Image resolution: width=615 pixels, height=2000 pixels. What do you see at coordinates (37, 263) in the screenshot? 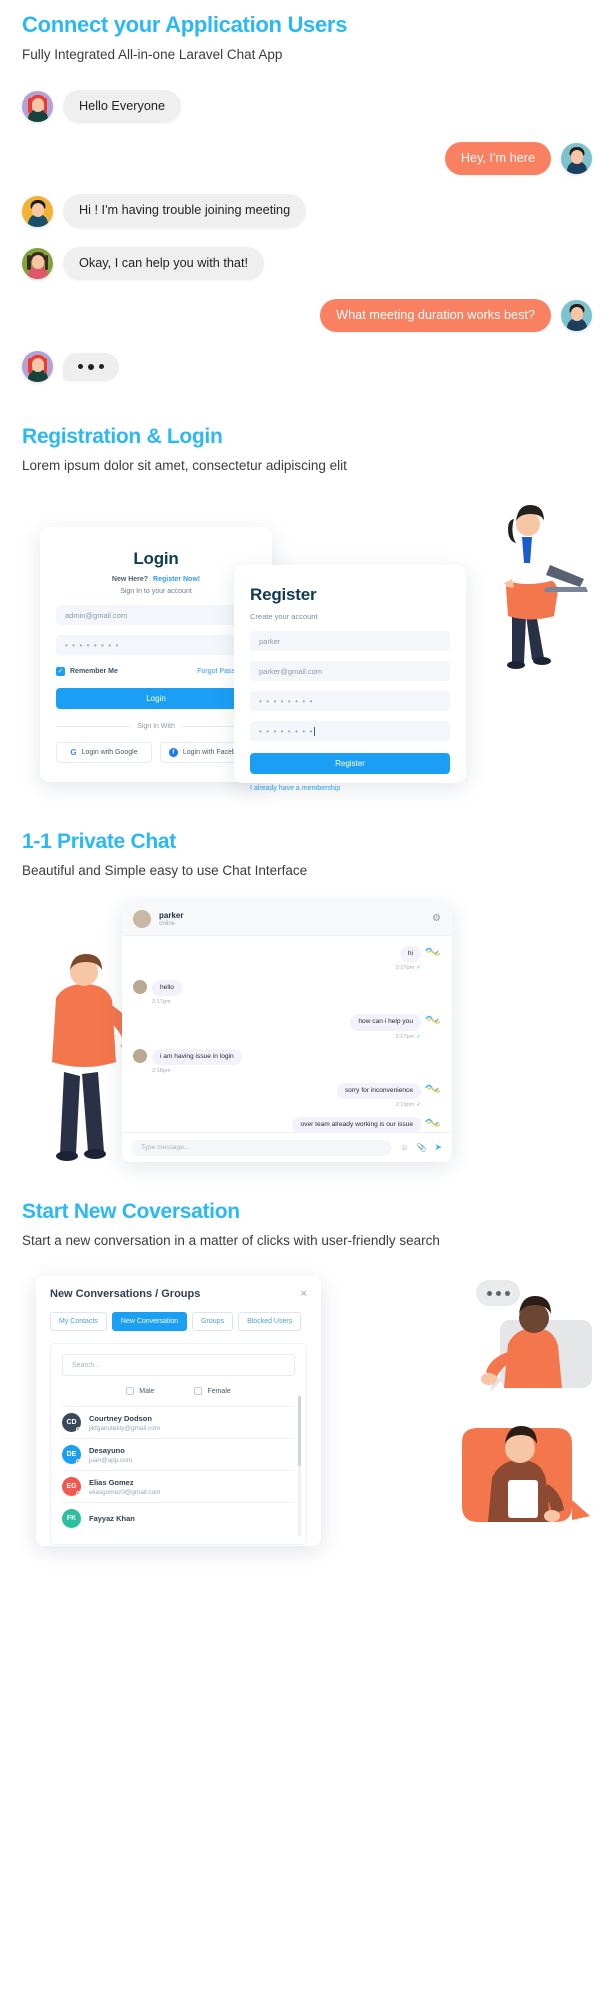
I see `avatar-green-woman` at bounding box center [37, 263].